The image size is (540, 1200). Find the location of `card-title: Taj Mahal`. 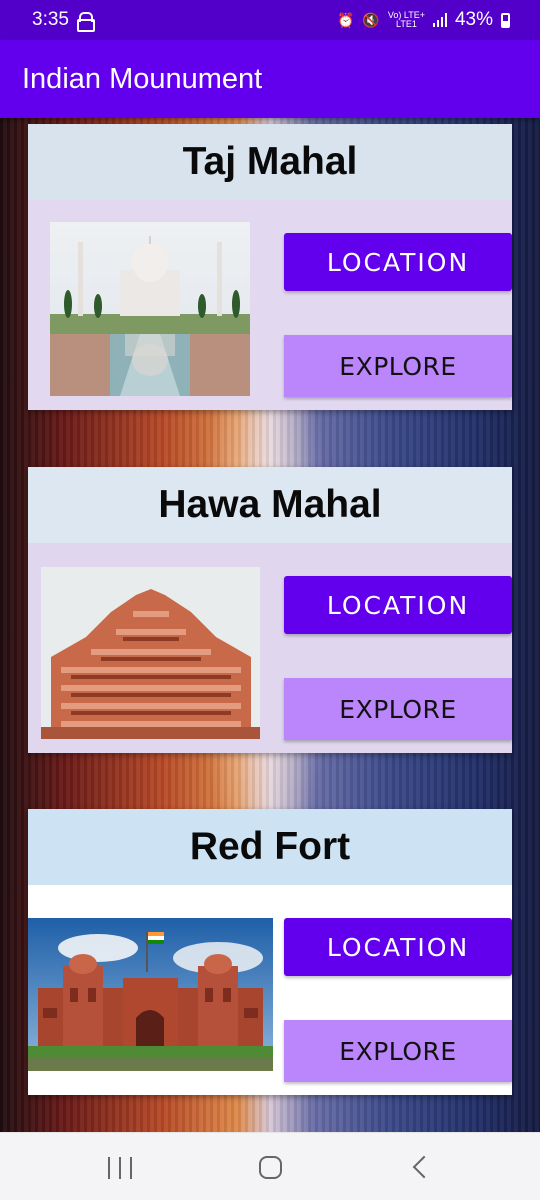

card-title: Taj Mahal is located at coordinates (270, 162).